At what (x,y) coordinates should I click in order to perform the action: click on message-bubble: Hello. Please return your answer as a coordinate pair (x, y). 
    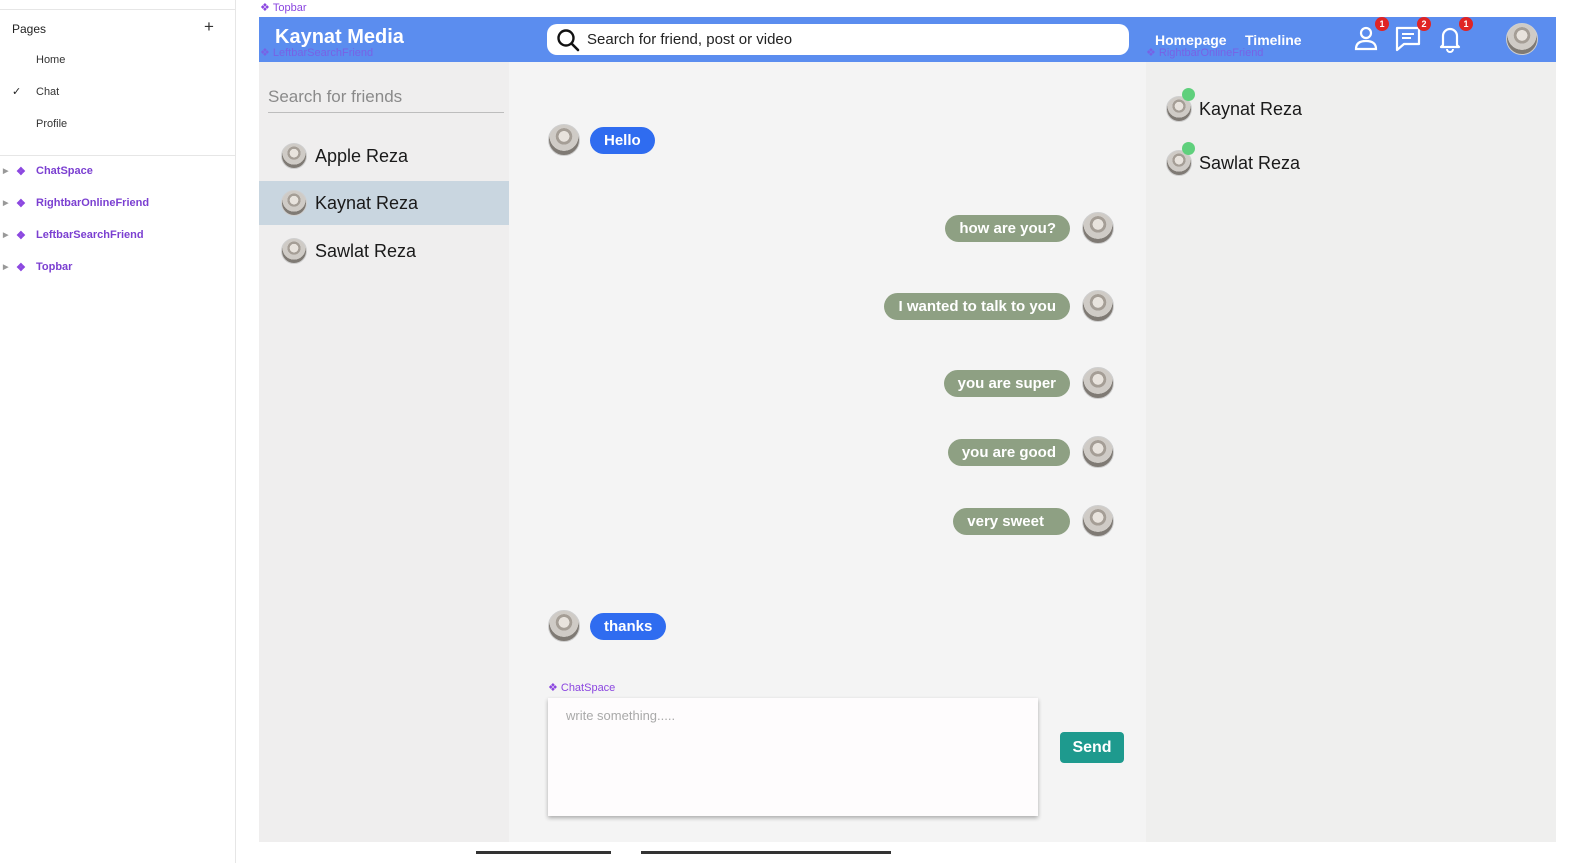
    Looking at the image, I should click on (622, 140).